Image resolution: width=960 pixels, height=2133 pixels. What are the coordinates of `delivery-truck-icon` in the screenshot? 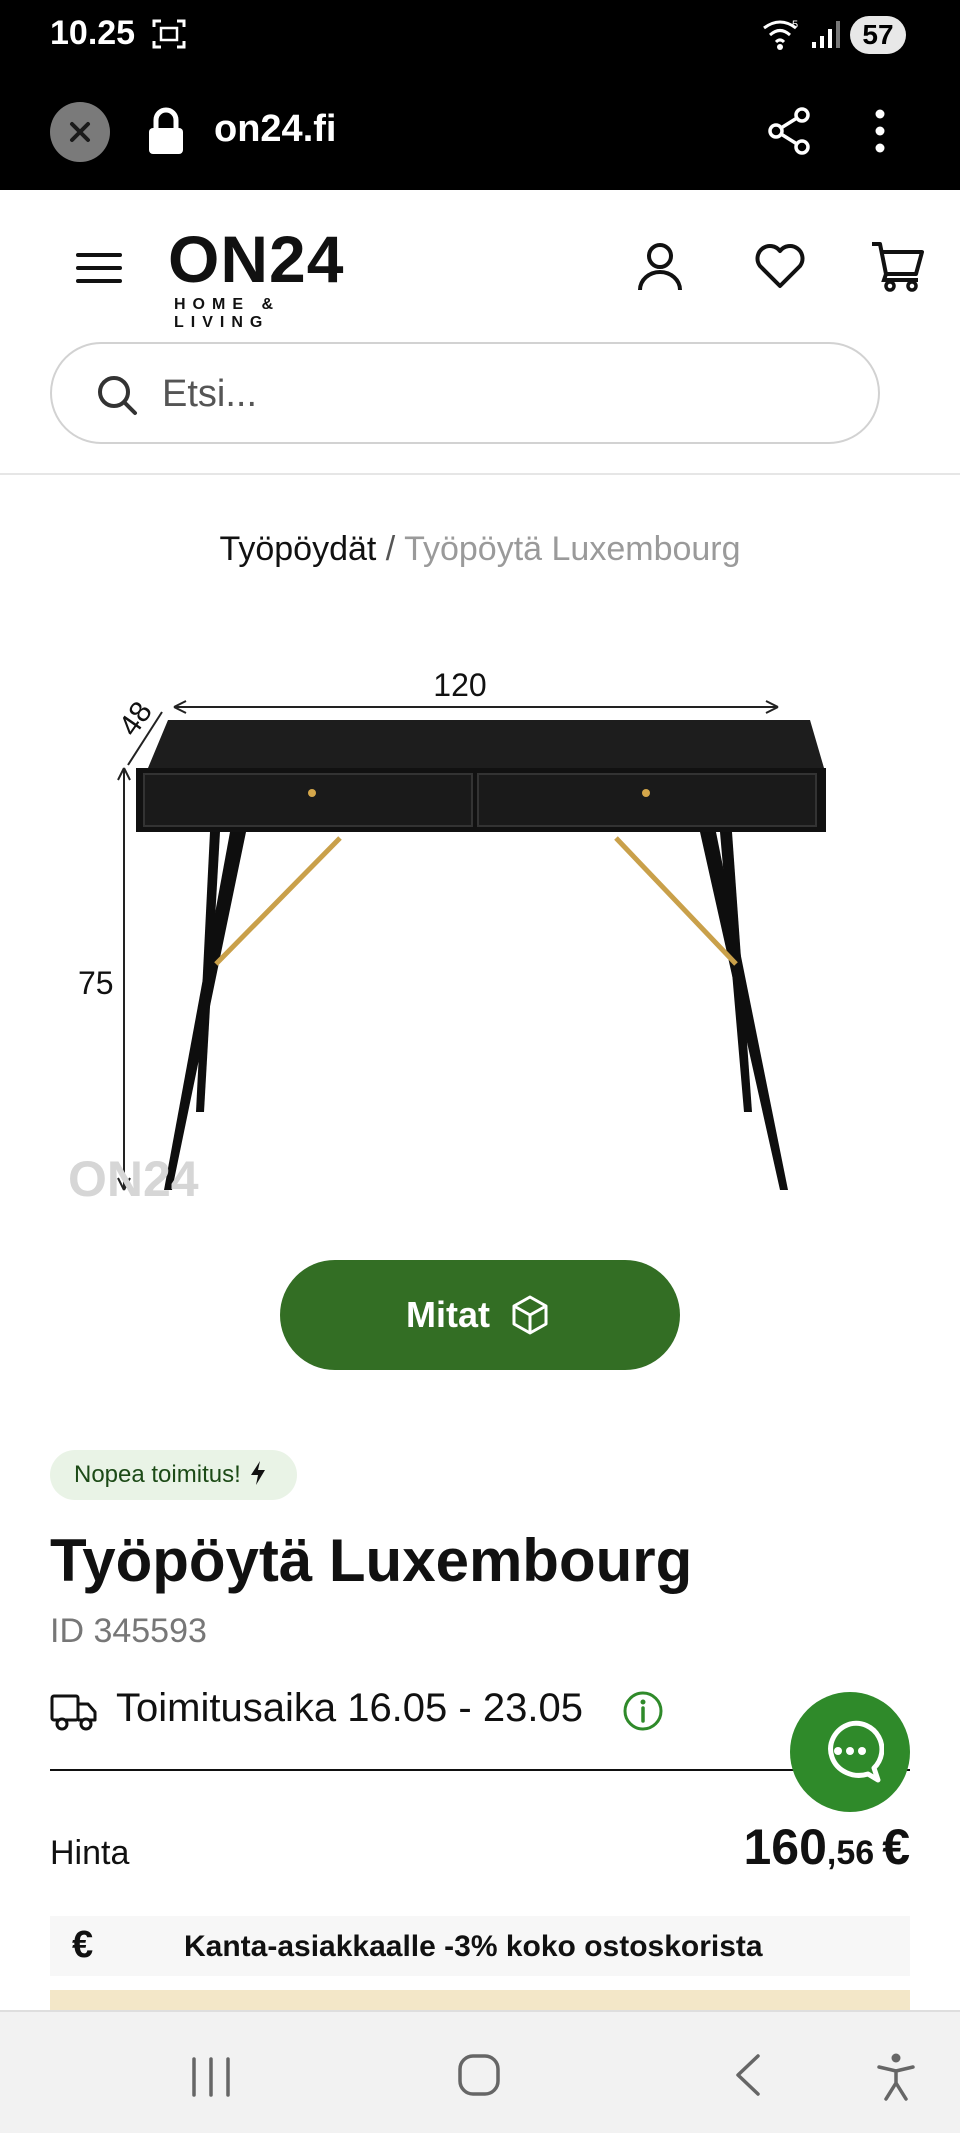 It's located at (73, 1712).